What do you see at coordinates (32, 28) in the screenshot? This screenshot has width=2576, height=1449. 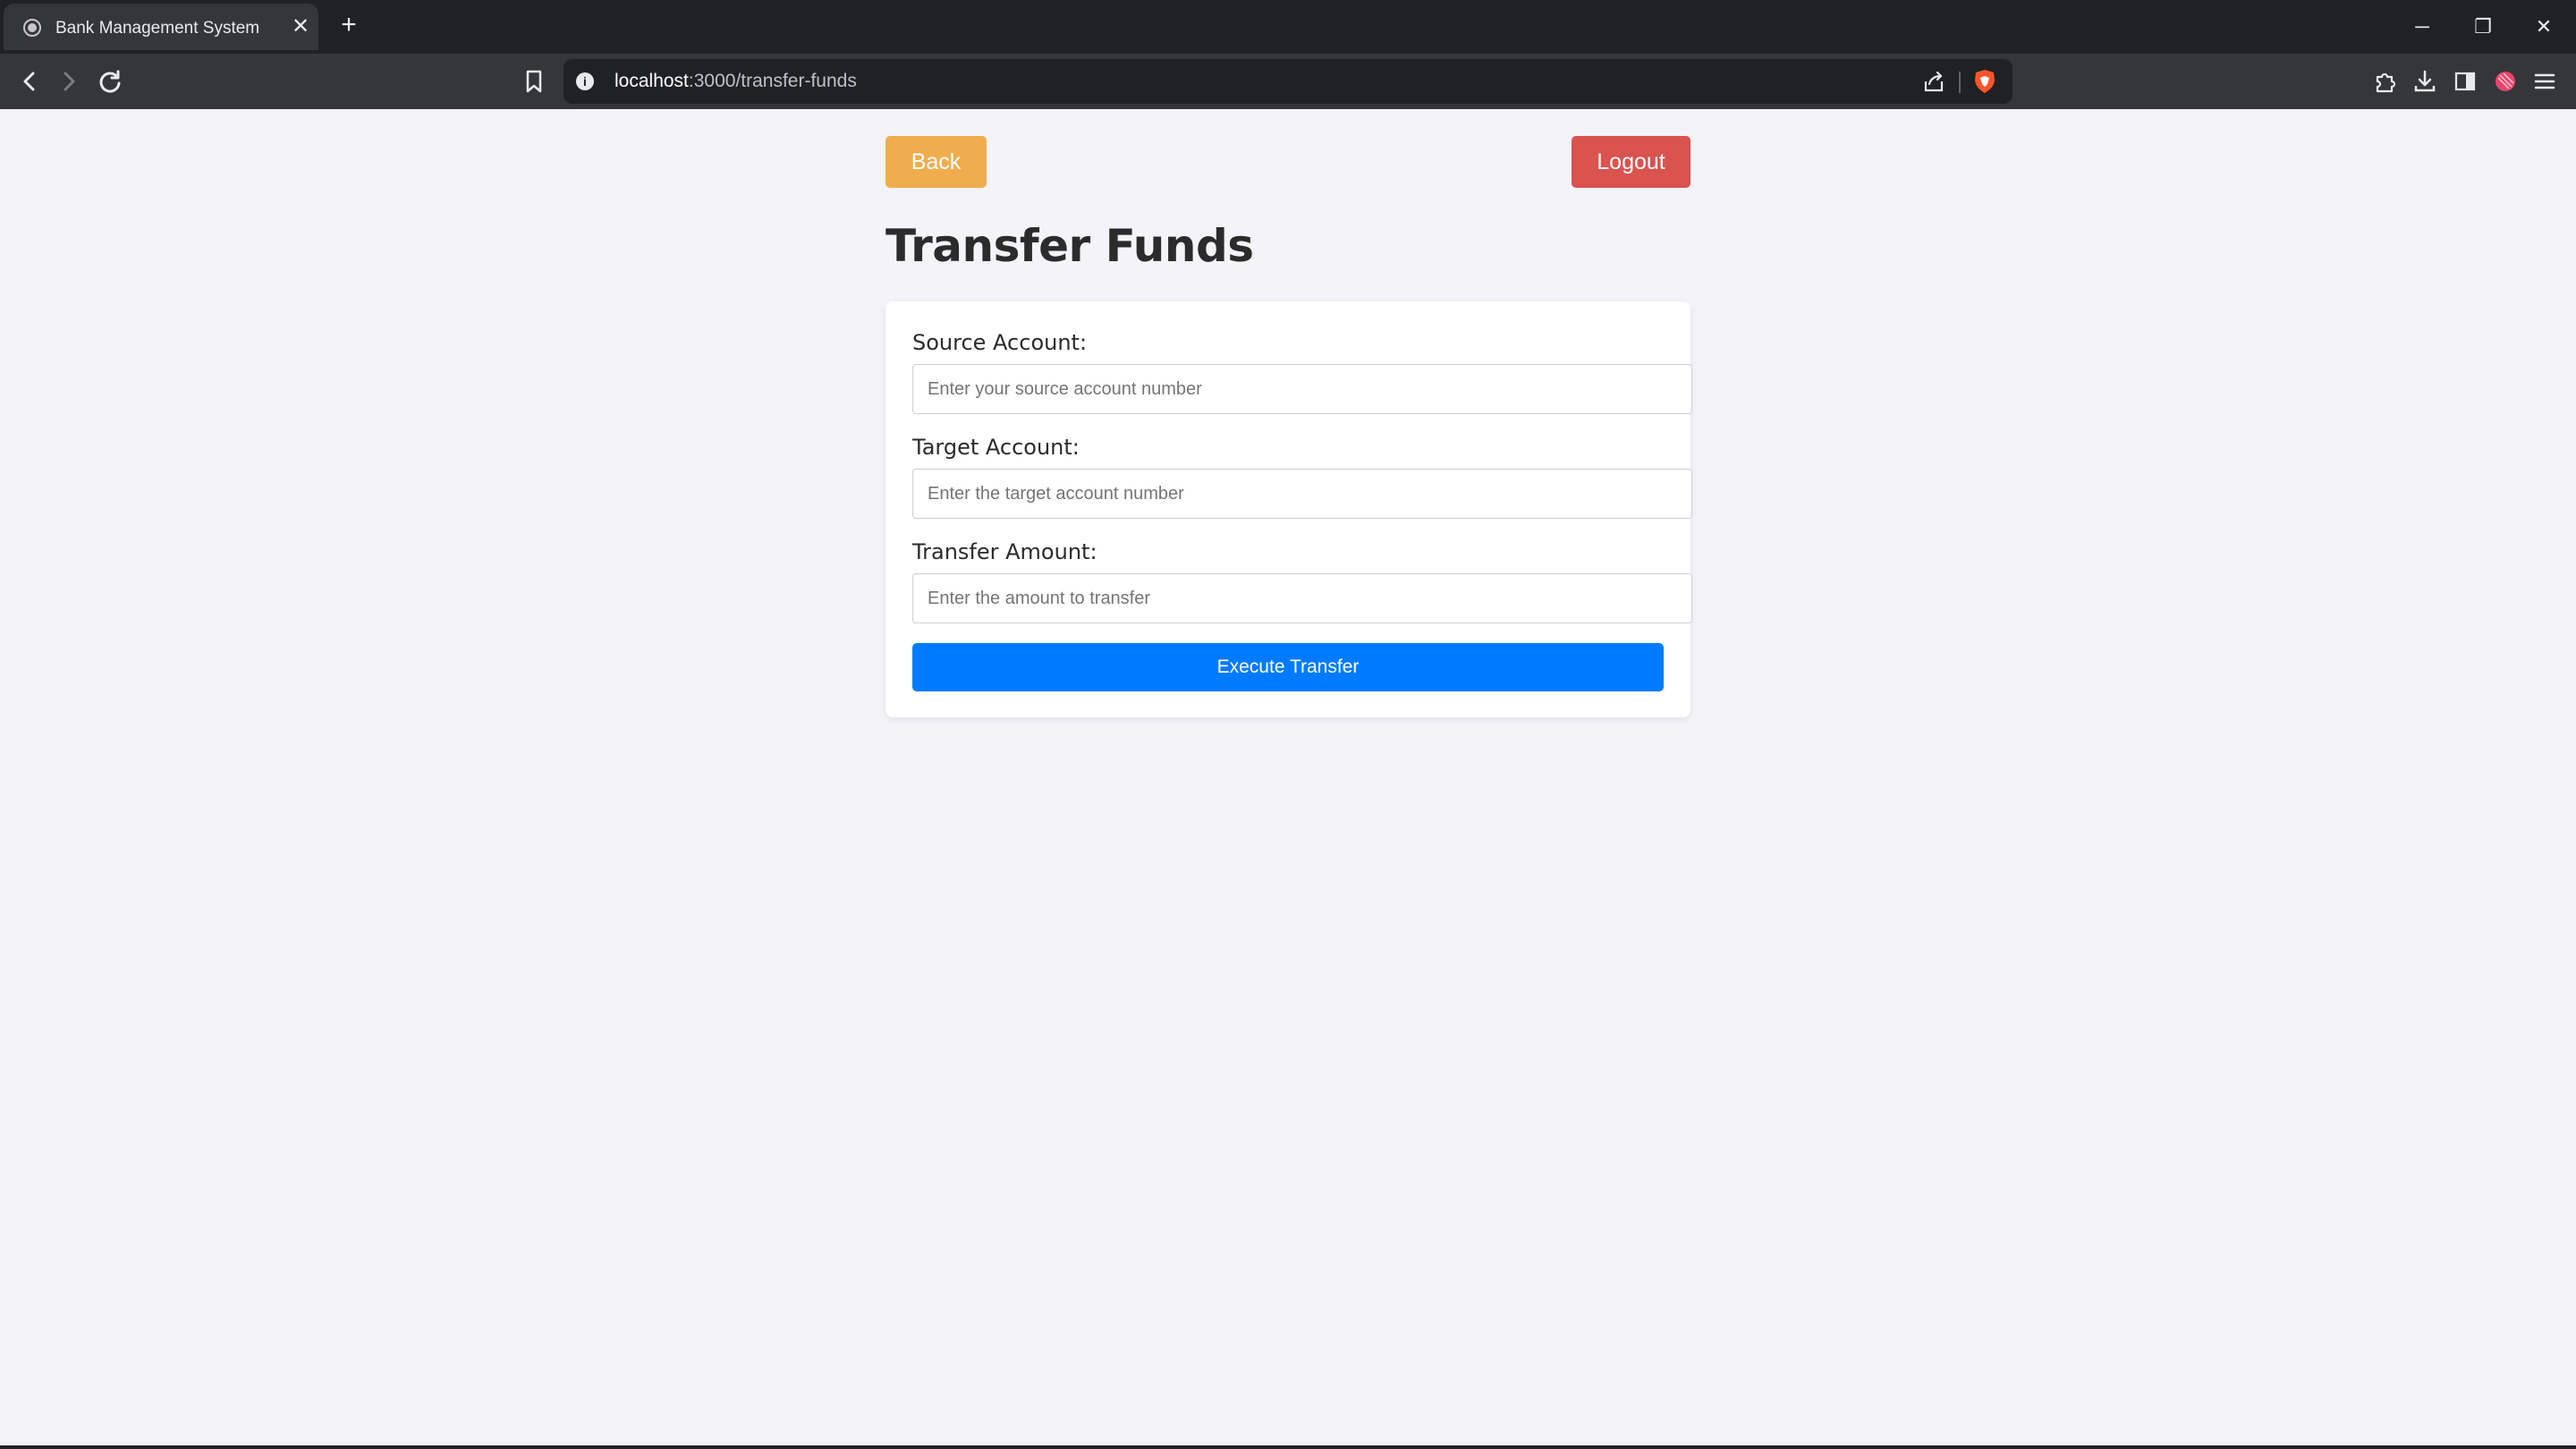 I see `globe-icon` at bounding box center [32, 28].